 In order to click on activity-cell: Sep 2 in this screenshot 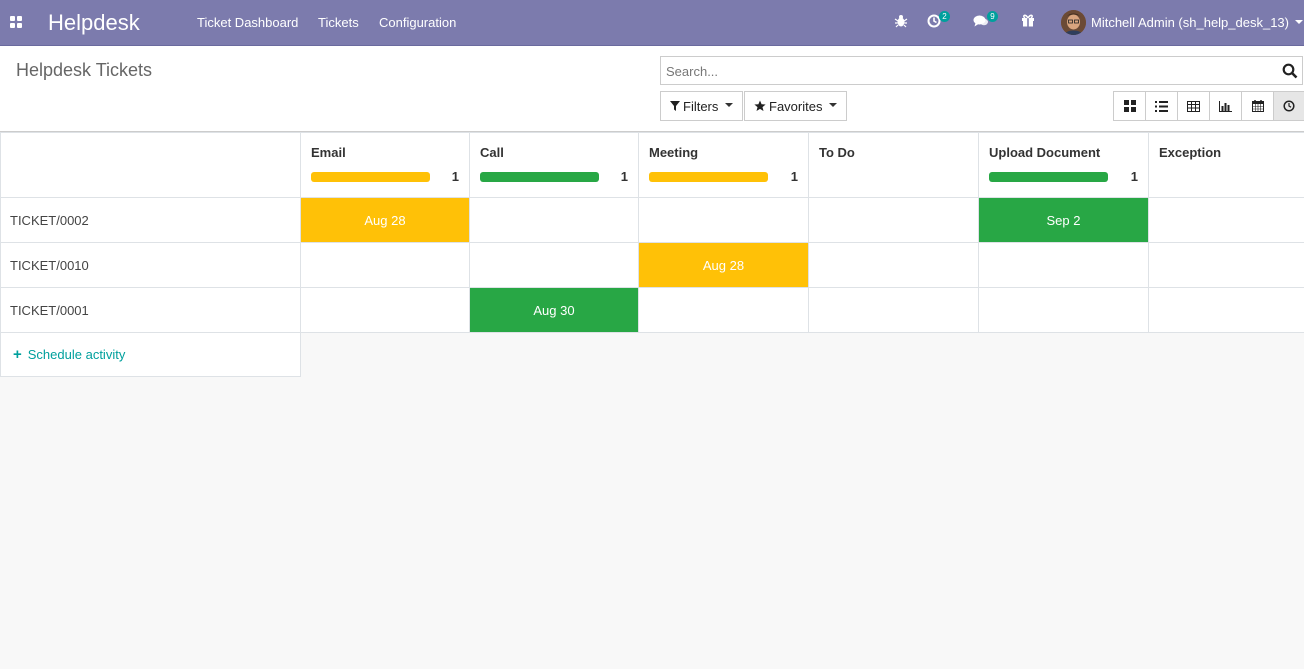, I will do `click(1063, 220)`.